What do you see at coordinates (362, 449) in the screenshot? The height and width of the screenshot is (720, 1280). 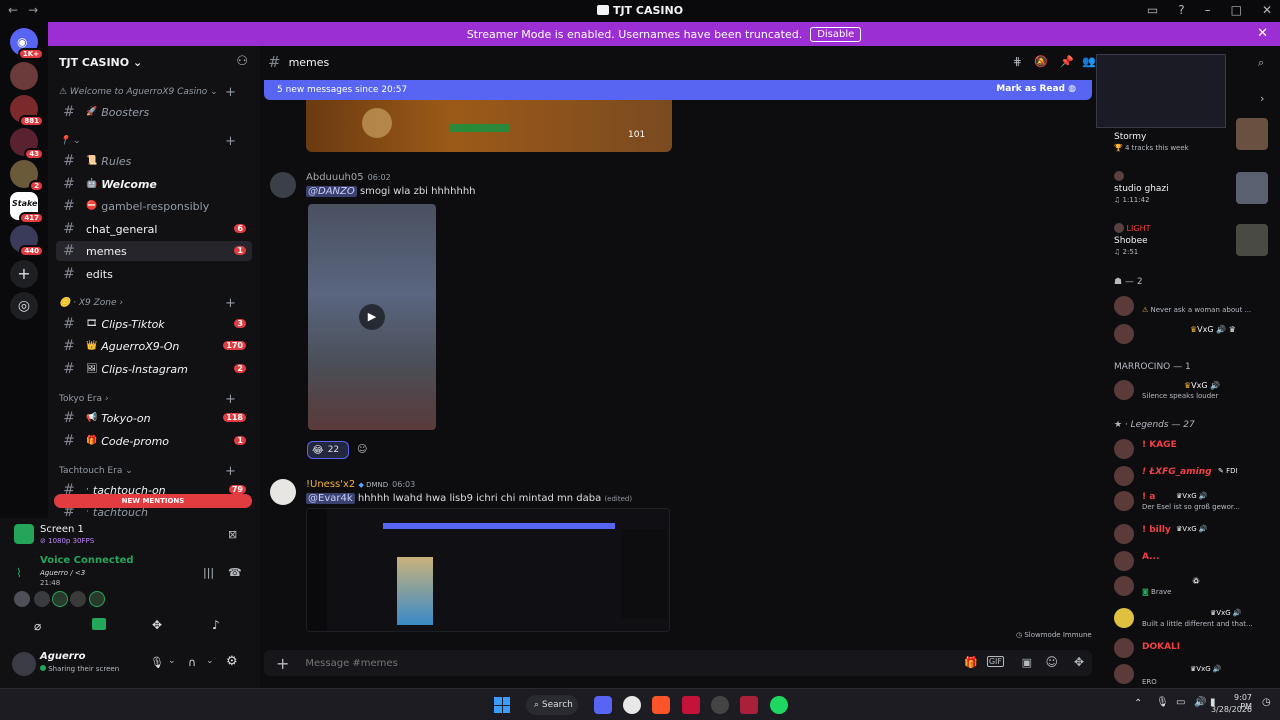 I see `add-reaction-icon: ☺` at bounding box center [362, 449].